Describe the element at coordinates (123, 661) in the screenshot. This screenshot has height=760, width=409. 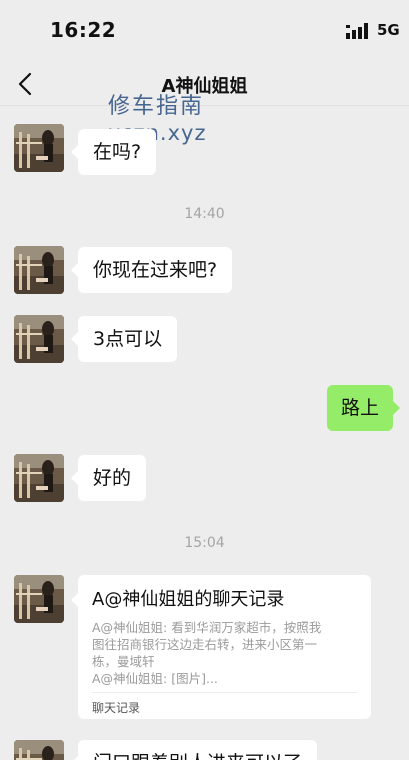
I see `chat-record-line: 栋，曼域轩` at that location.